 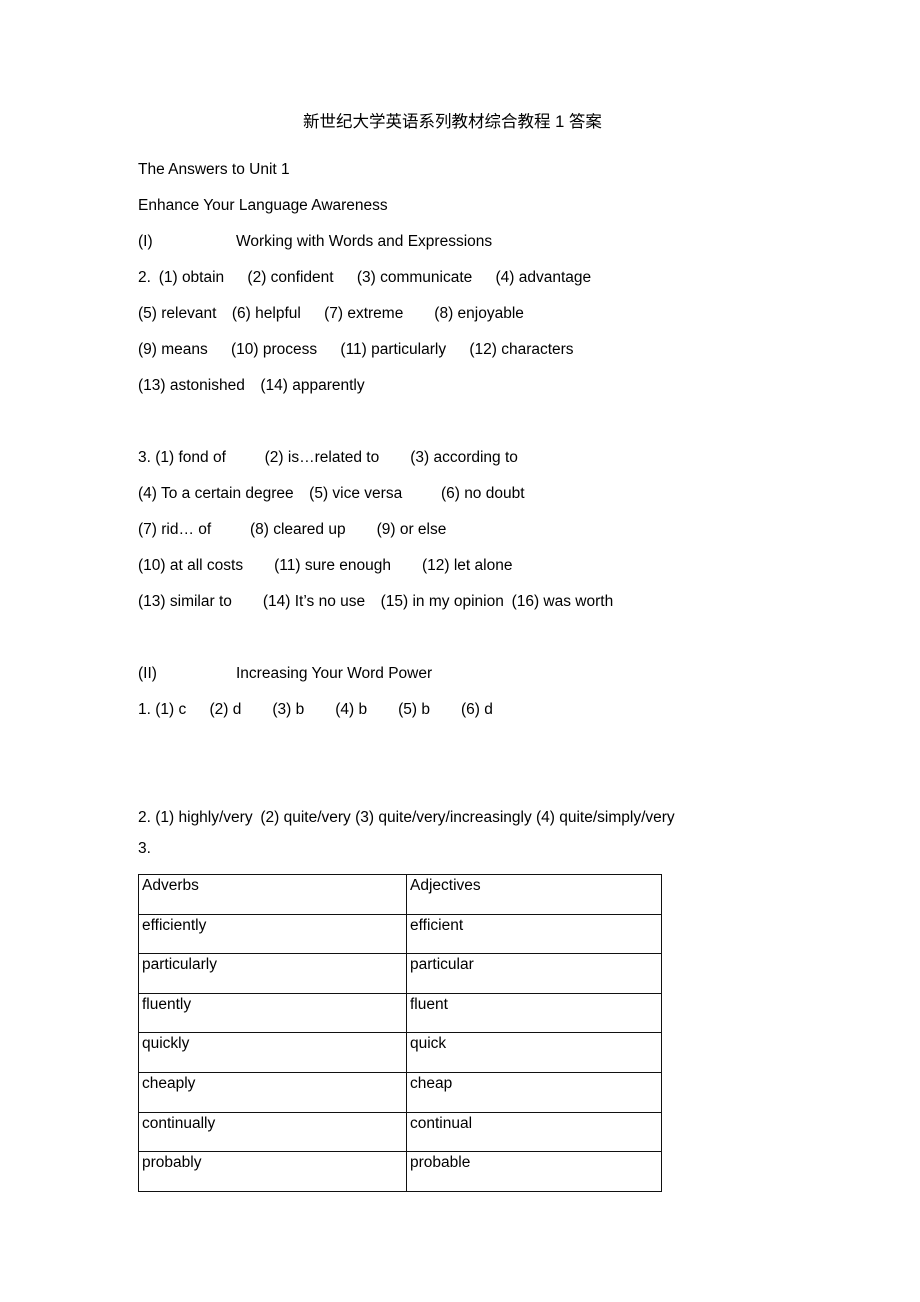 I want to click on cell-adjective: probable, so click(x=534, y=1171).